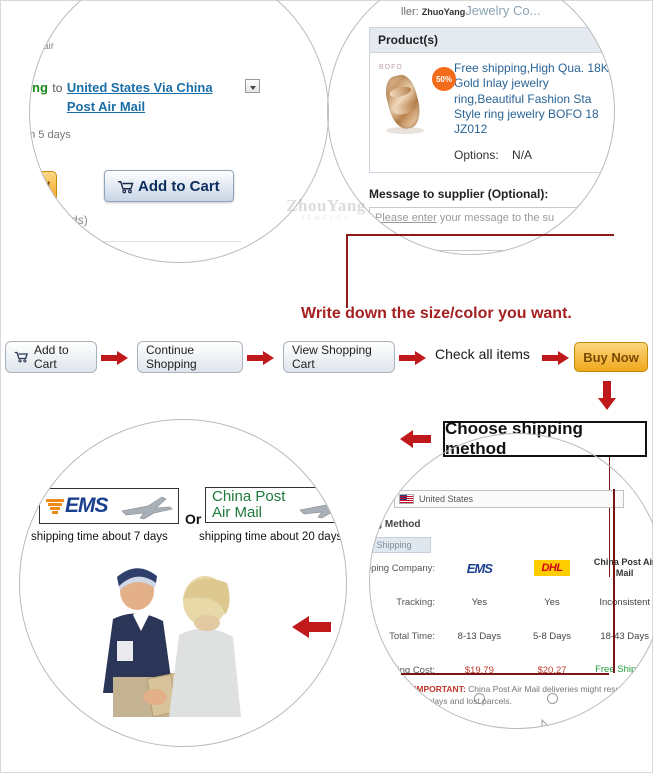 The image size is (653, 773). Describe the element at coordinates (446, 499) in the screenshot. I see `country-label: United States` at that location.